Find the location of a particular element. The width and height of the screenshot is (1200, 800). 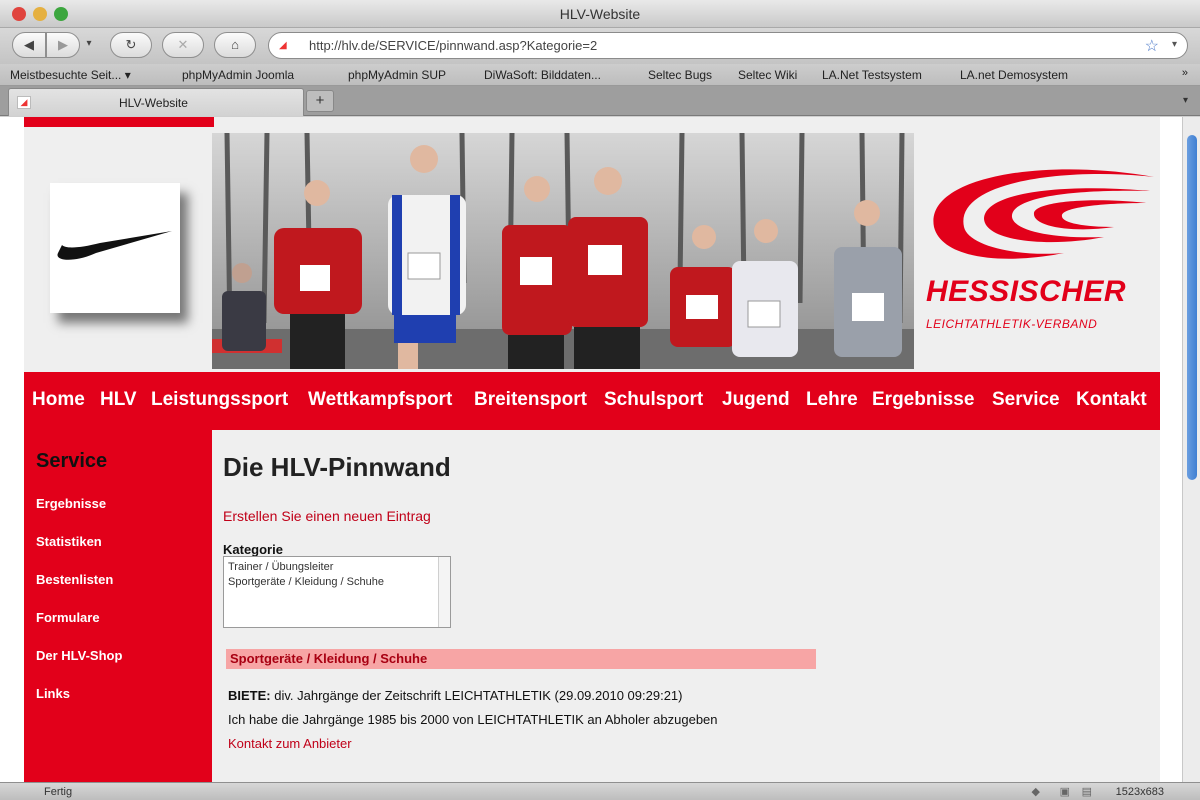

status-bar: Fertig ◆ ▣ ▤ 1523x683 is located at coordinates (600, 791).